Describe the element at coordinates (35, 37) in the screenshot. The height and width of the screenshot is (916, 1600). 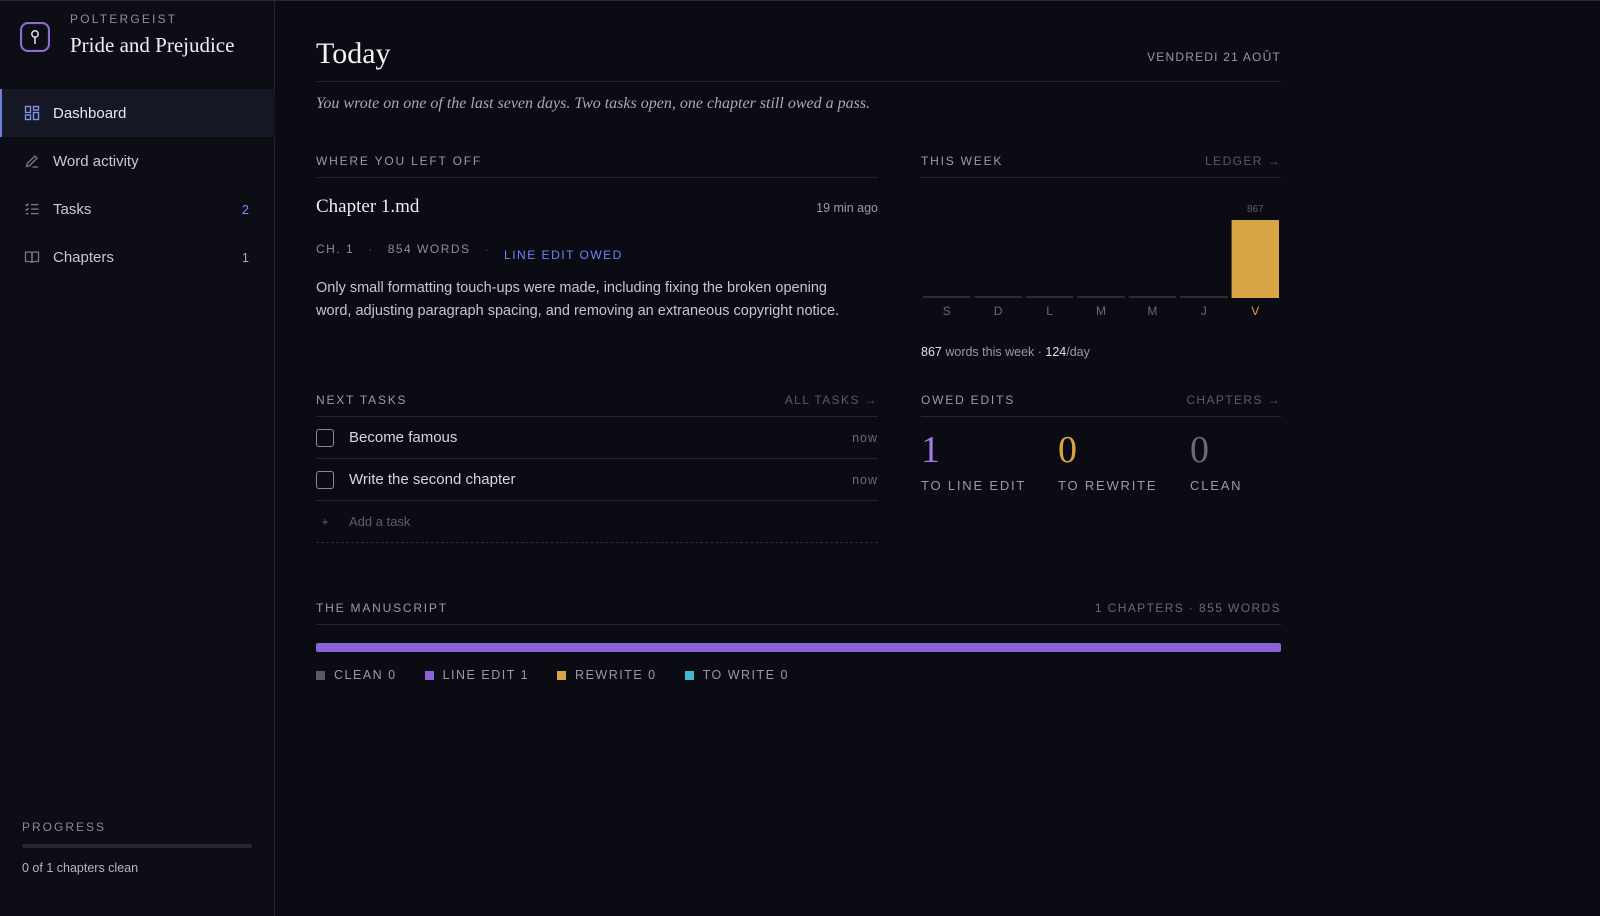
I see `keyhole-logo-icon` at that location.